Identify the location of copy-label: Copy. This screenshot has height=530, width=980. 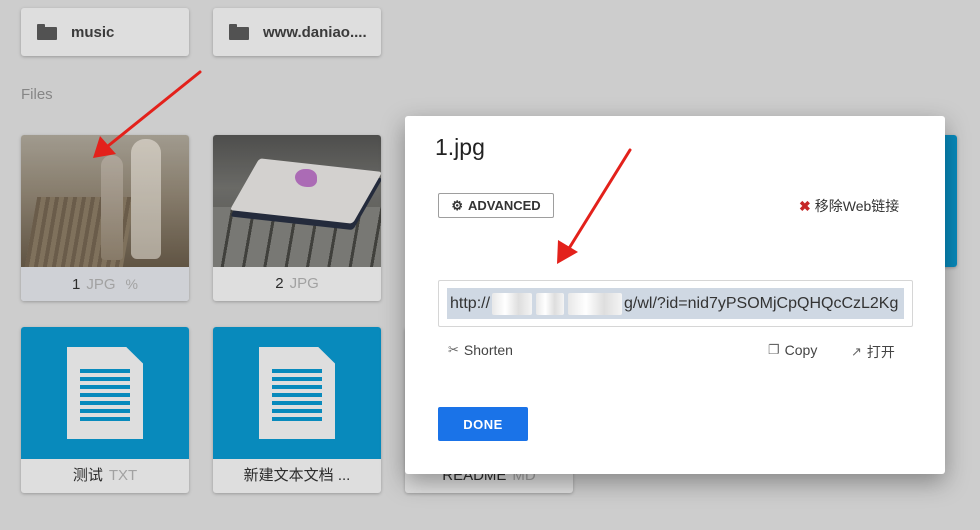
(801, 350).